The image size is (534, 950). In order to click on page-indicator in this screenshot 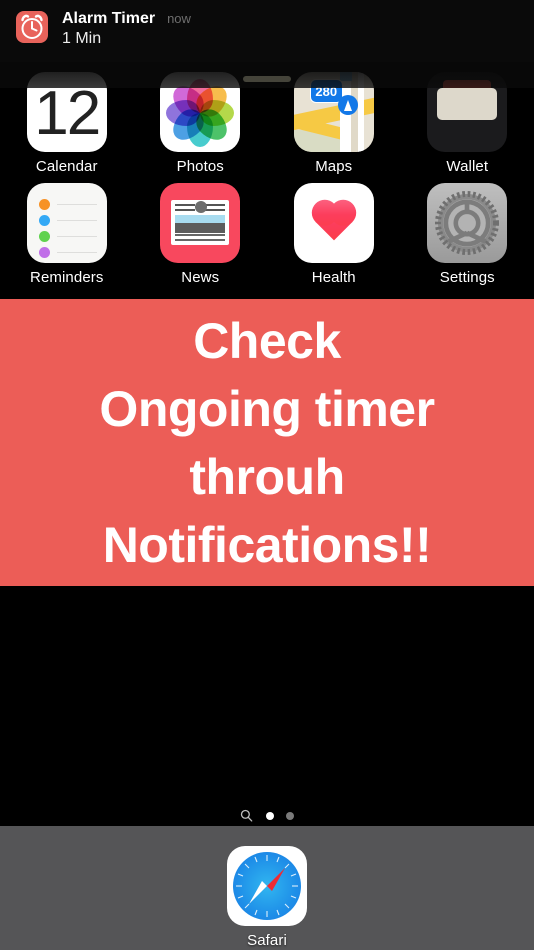, I will do `click(267, 815)`.